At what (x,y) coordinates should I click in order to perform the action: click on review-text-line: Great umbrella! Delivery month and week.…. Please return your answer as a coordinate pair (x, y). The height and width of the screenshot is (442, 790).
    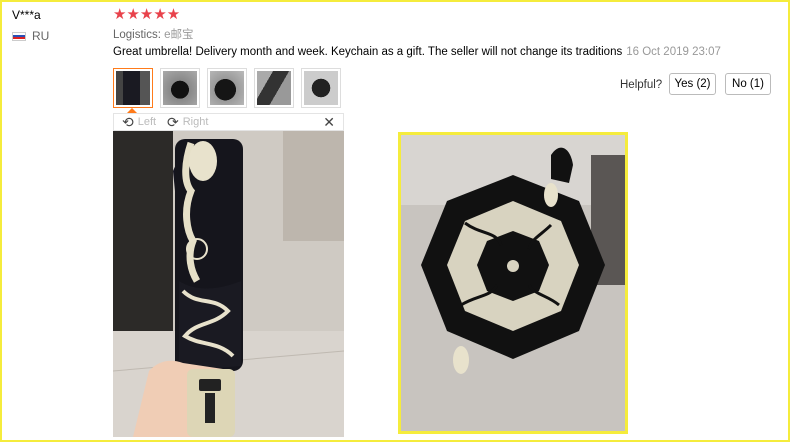
    Looking at the image, I should click on (417, 52).